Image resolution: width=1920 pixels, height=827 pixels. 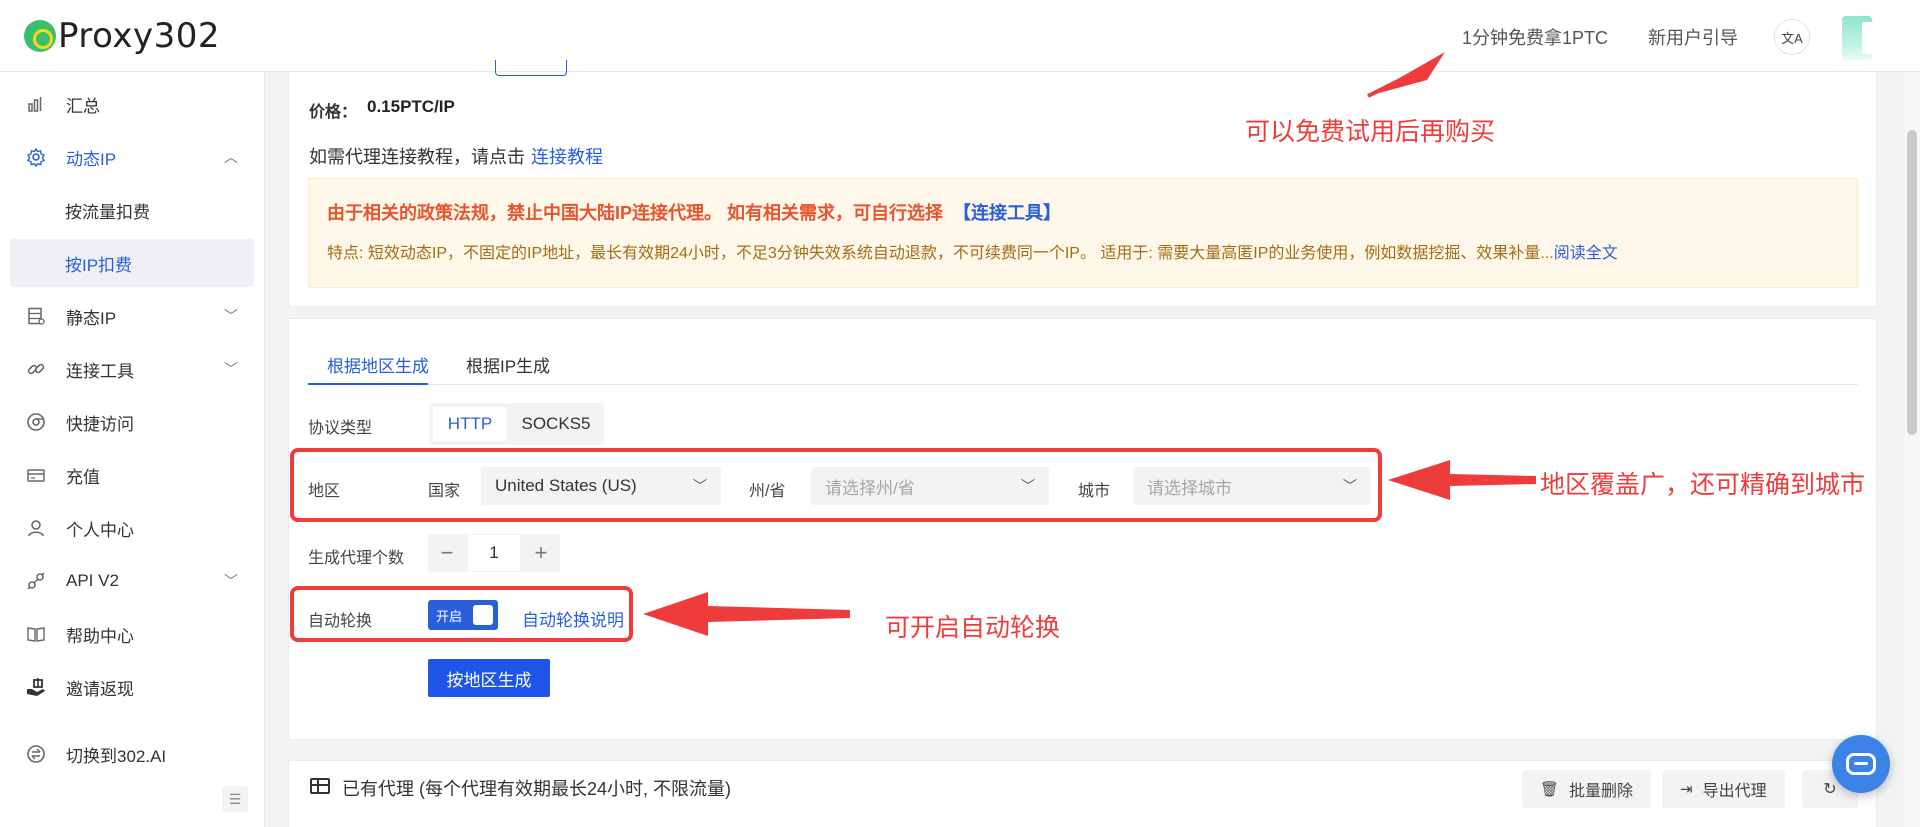 I want to click on link-icon, so click(x=36, y=369).